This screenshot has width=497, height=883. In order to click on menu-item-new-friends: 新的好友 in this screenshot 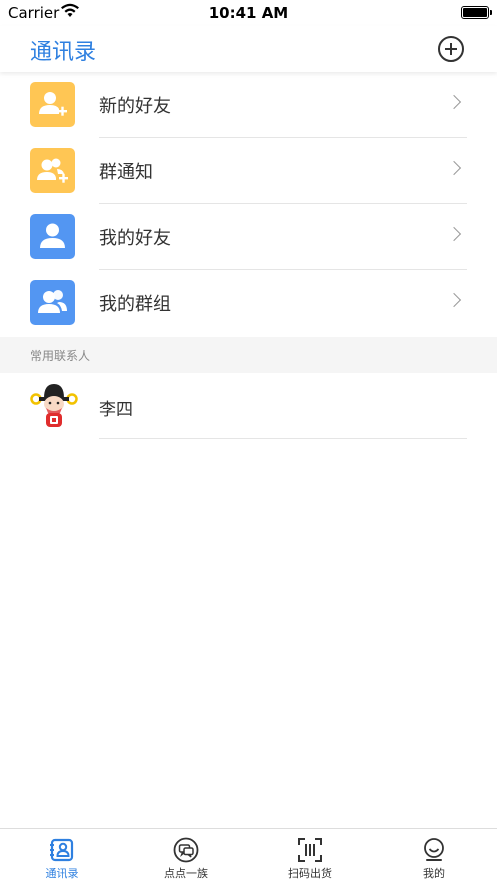, I will do `click(248, 105)`.